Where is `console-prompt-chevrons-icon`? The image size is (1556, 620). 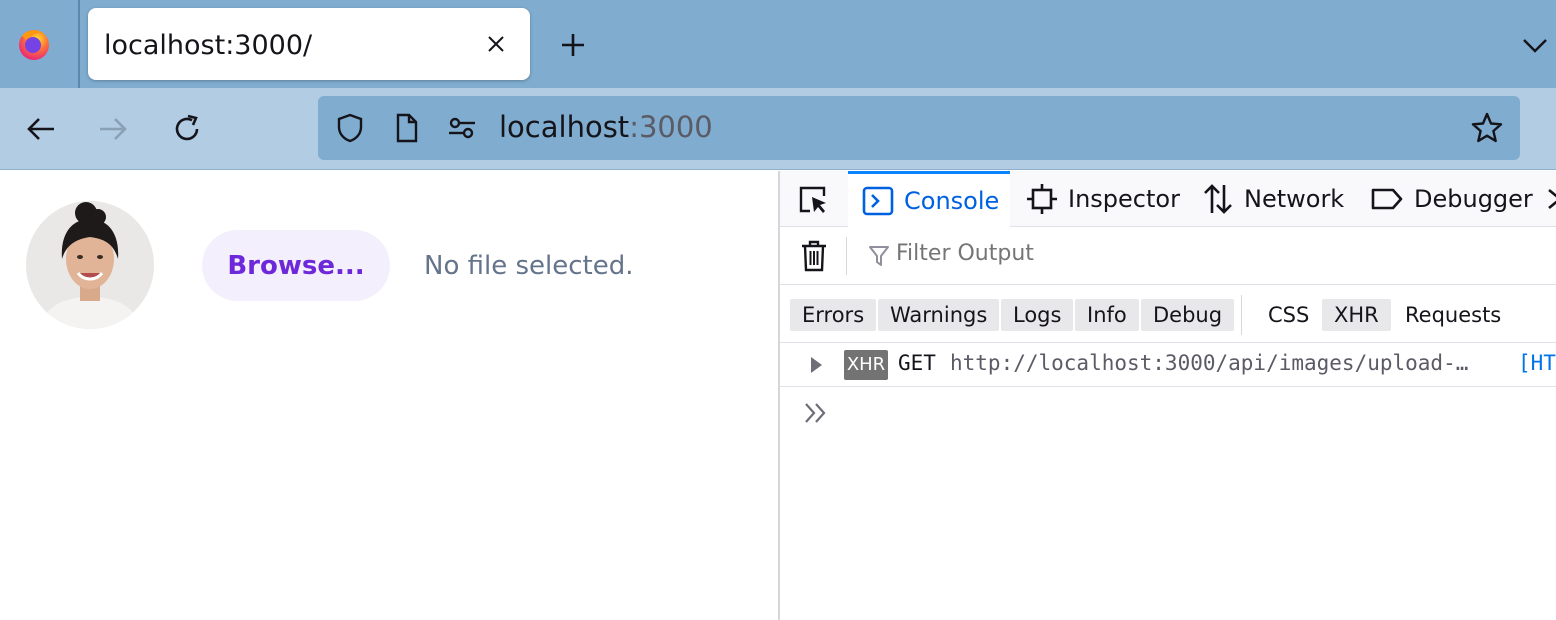
console-prompt-chevrons-icon is located at coordinates (816, 413).